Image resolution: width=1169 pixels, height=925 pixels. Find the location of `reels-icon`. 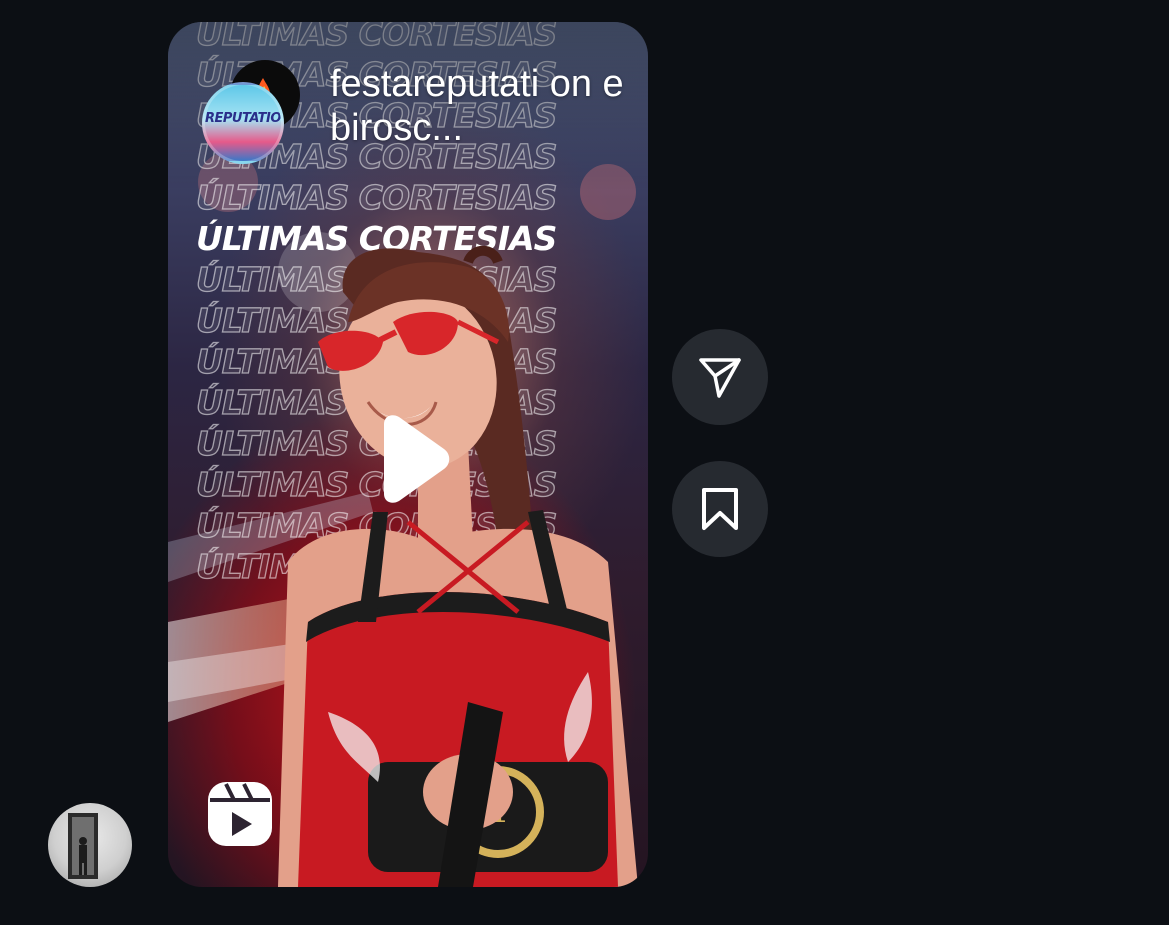

reels-icon is located at coordinates (240, 814).